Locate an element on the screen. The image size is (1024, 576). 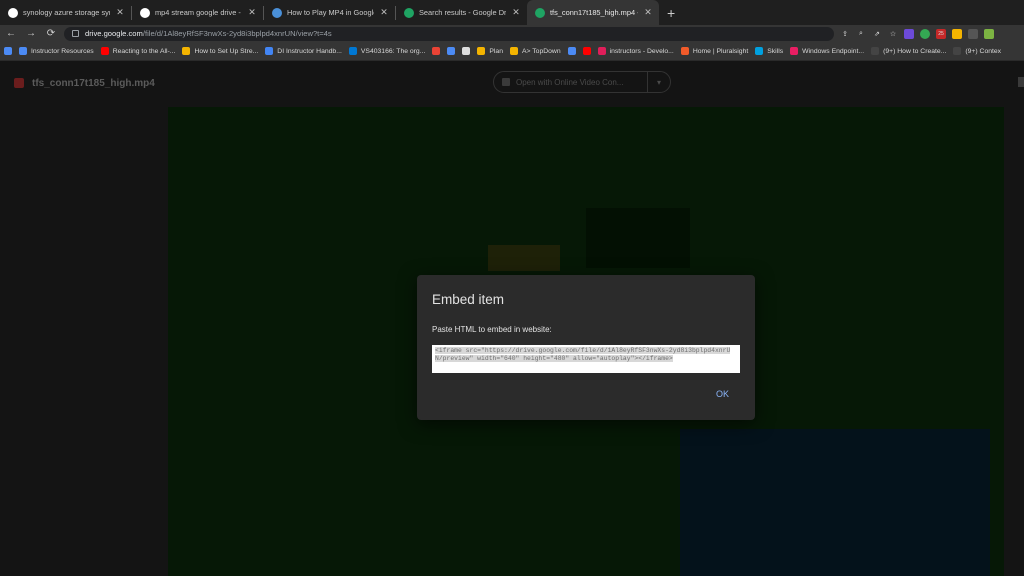
lock-icon is located at coordinates (75, 33).